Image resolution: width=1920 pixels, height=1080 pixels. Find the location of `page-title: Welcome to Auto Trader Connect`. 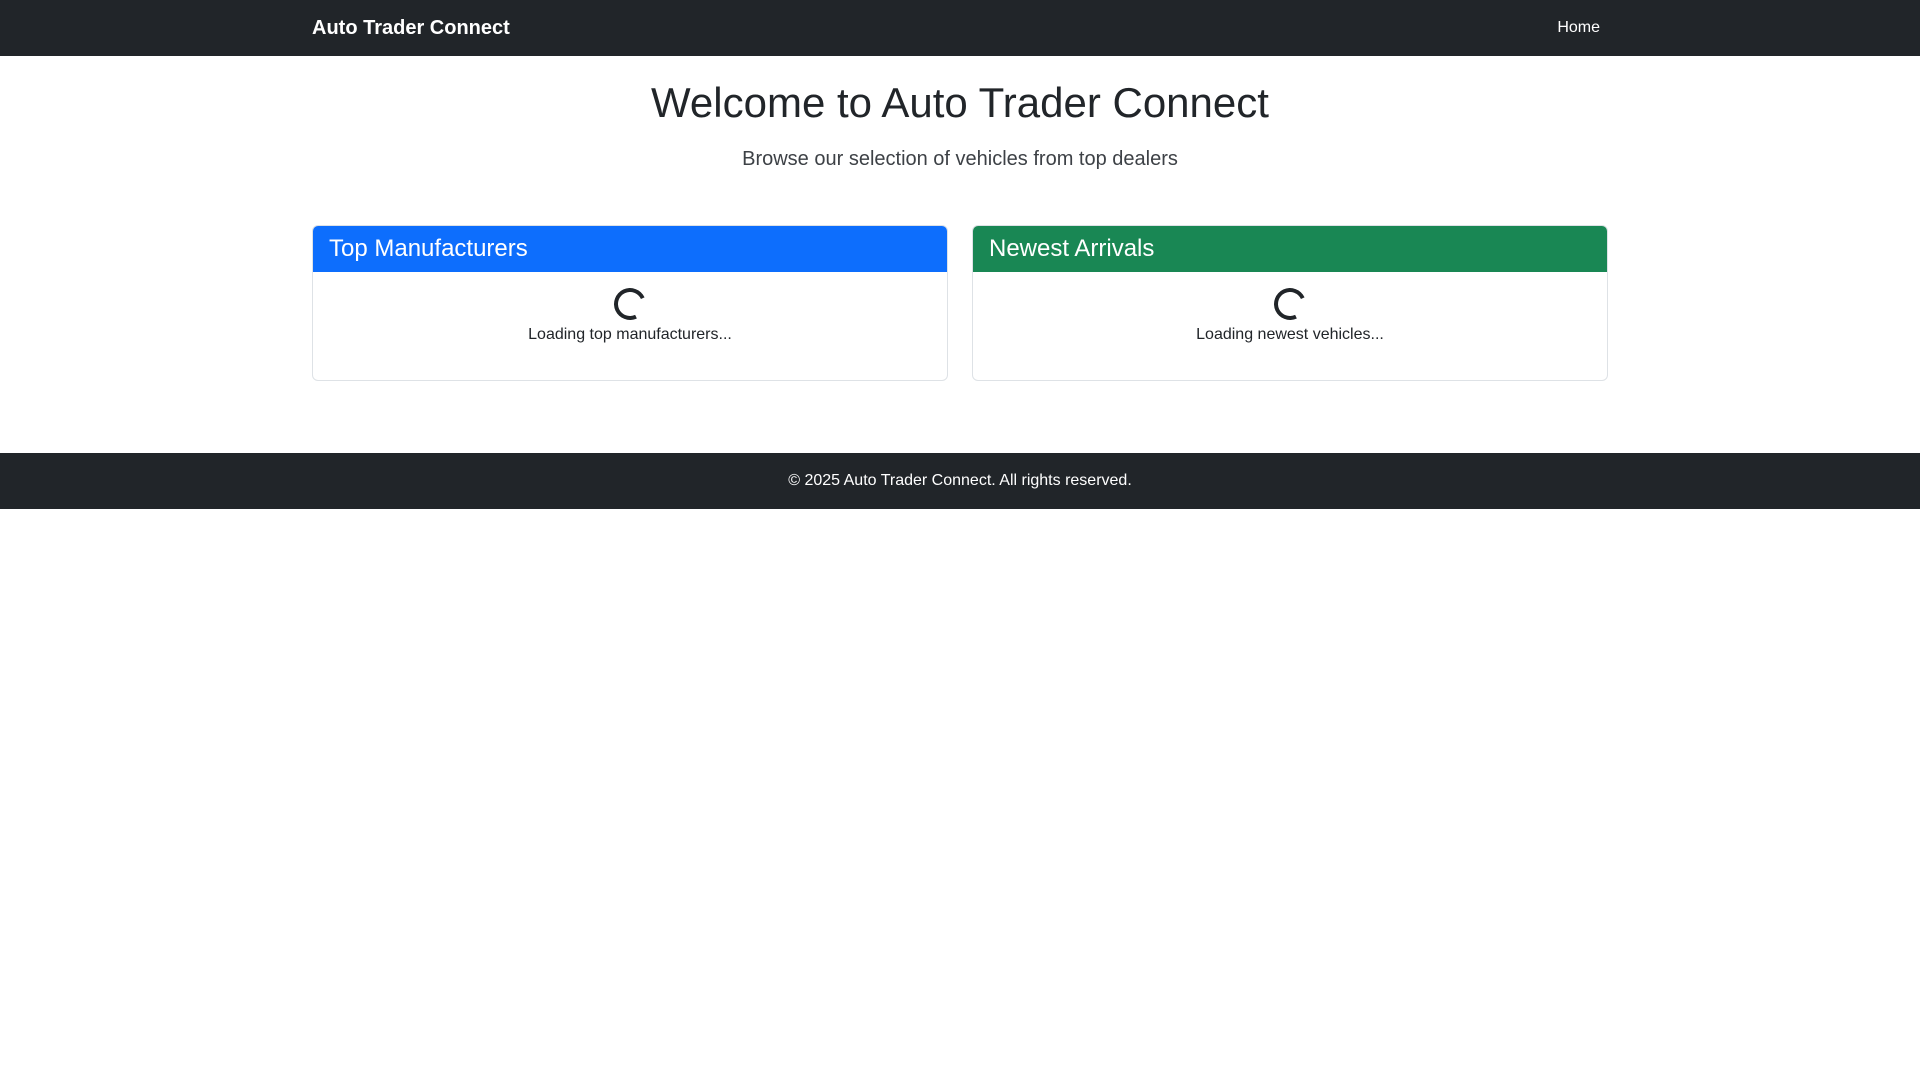

page-title: Welcome to Auto Trader Connect is located at coordinates (960, 102).